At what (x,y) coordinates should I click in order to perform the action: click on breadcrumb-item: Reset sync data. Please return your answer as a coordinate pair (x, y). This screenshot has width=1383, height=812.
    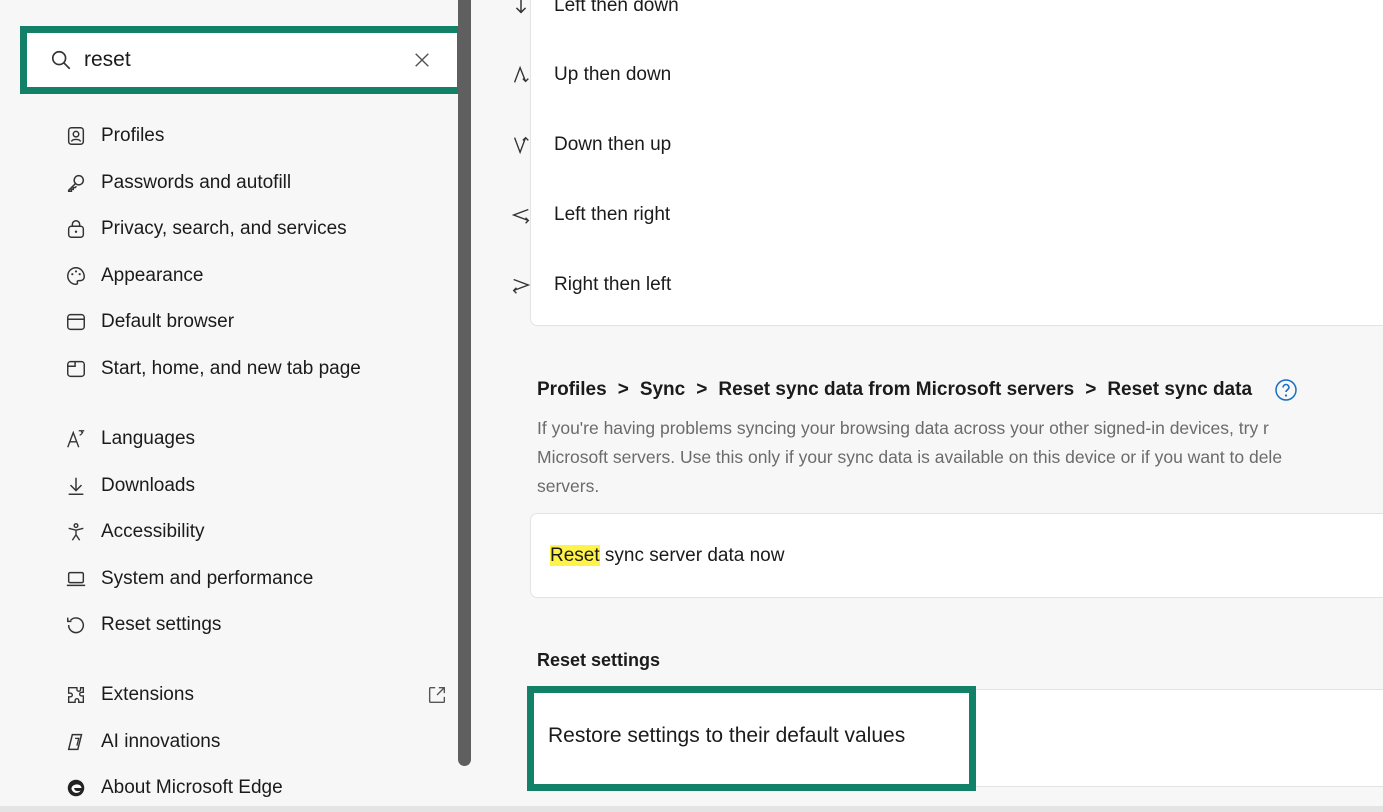
    Looking at the image, I should click on (1179, 390).